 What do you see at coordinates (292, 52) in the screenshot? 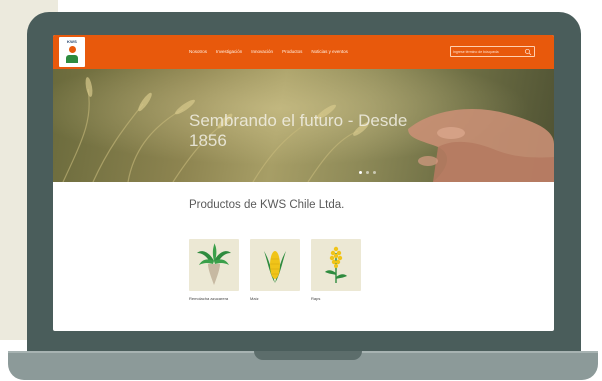
I see `nav-item-productos: Productos` at bounding box center [292, 52].